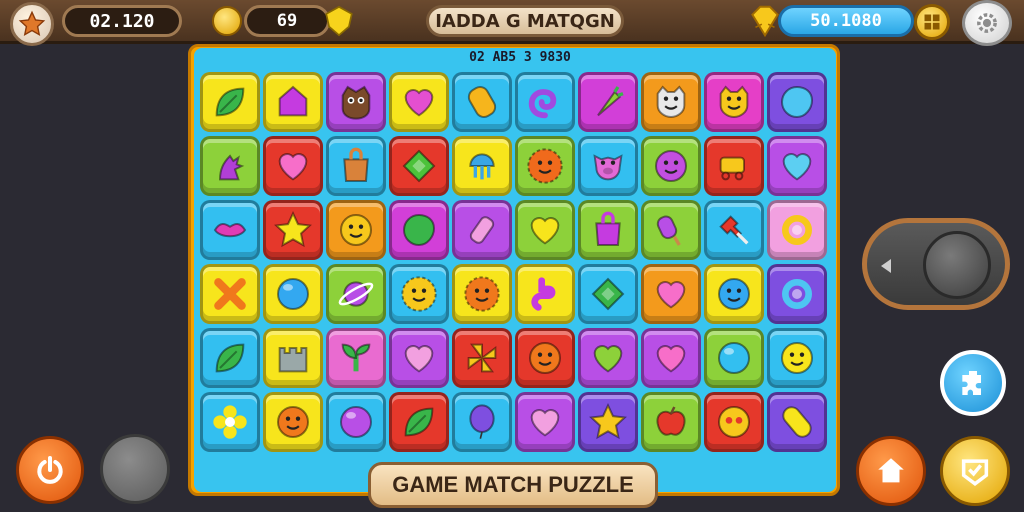  What do you see at coordinates (32, 24) in the screenshot?
I see `favorites-button` at bounding box center [32, 24].